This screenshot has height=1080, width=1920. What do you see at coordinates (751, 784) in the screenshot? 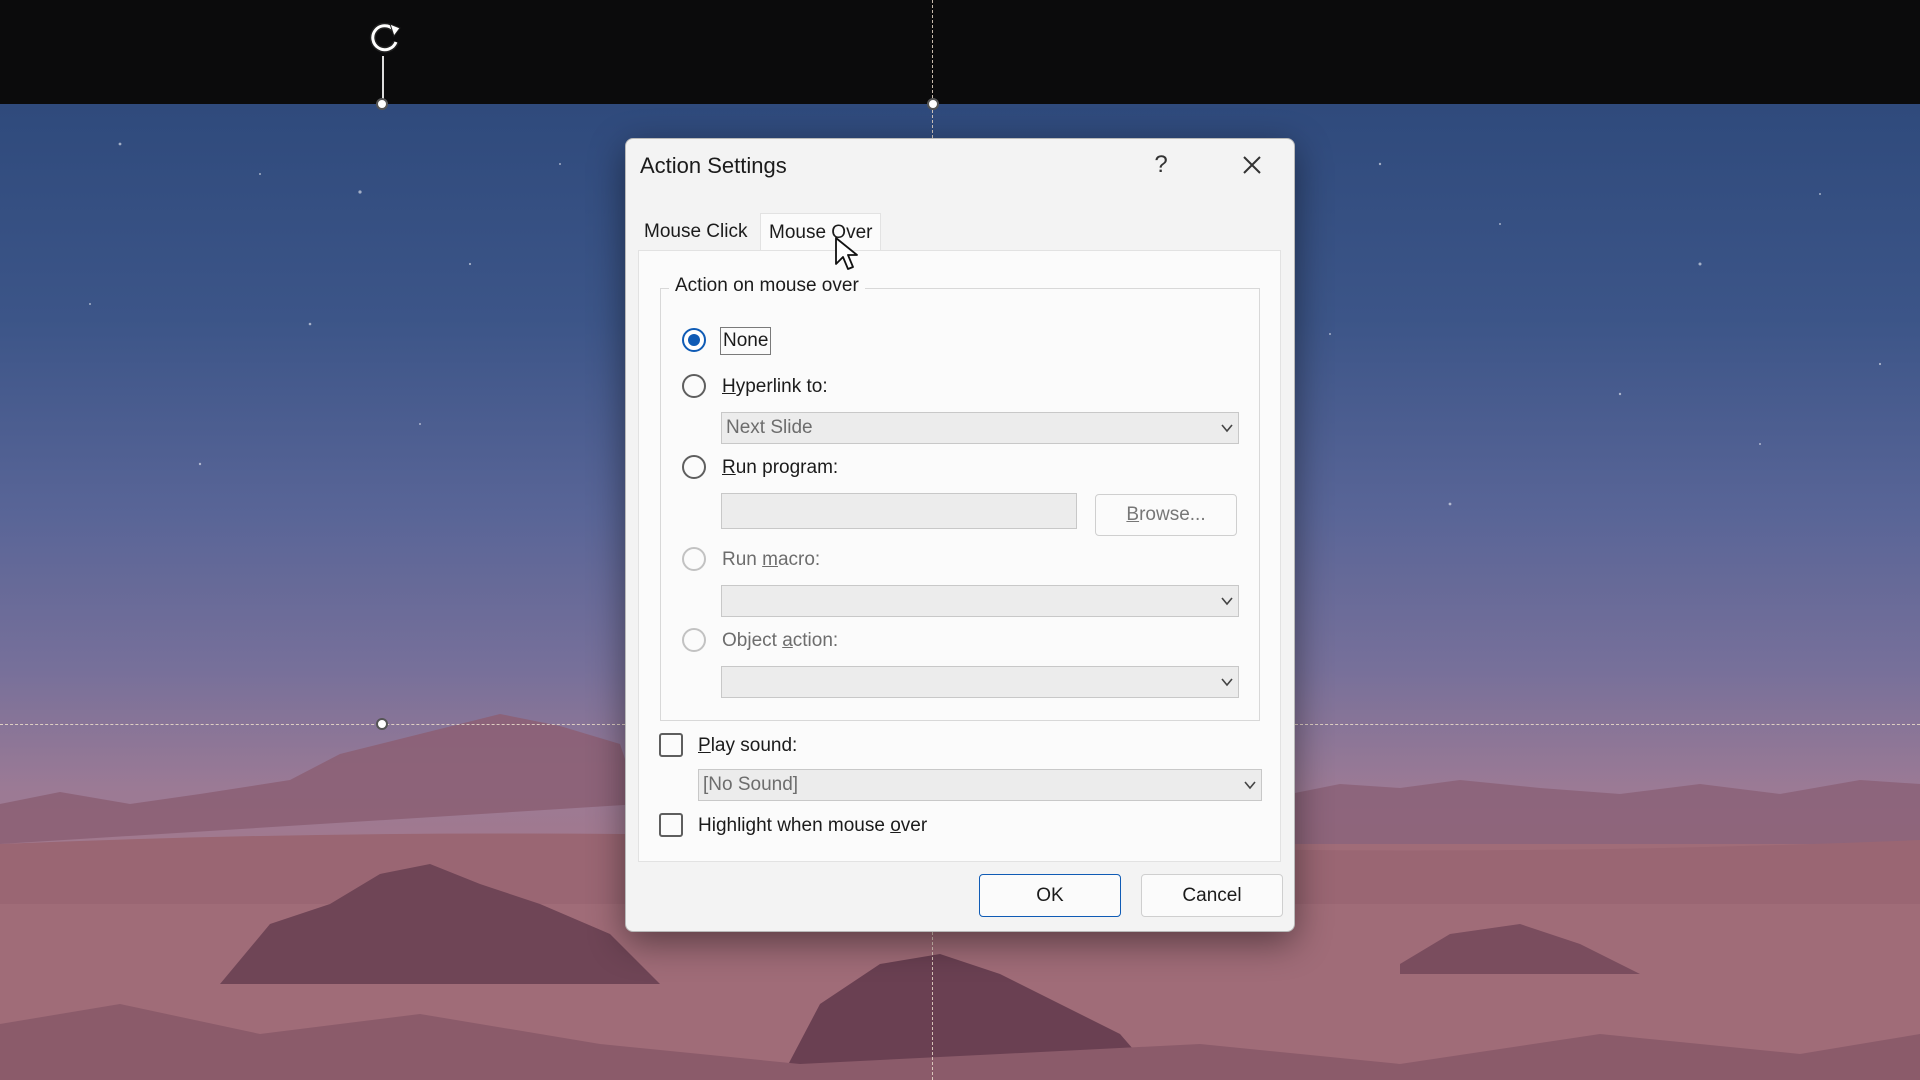
I see `sound-combo-value: [No Sound]` at bounding box center [751, 784].